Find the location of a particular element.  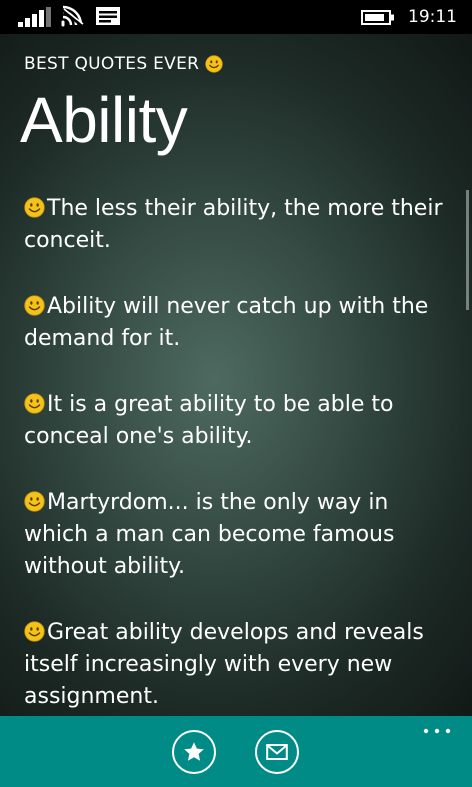

app-title-text: BEST QUOTES EVER is located at coordinates (112, 64).